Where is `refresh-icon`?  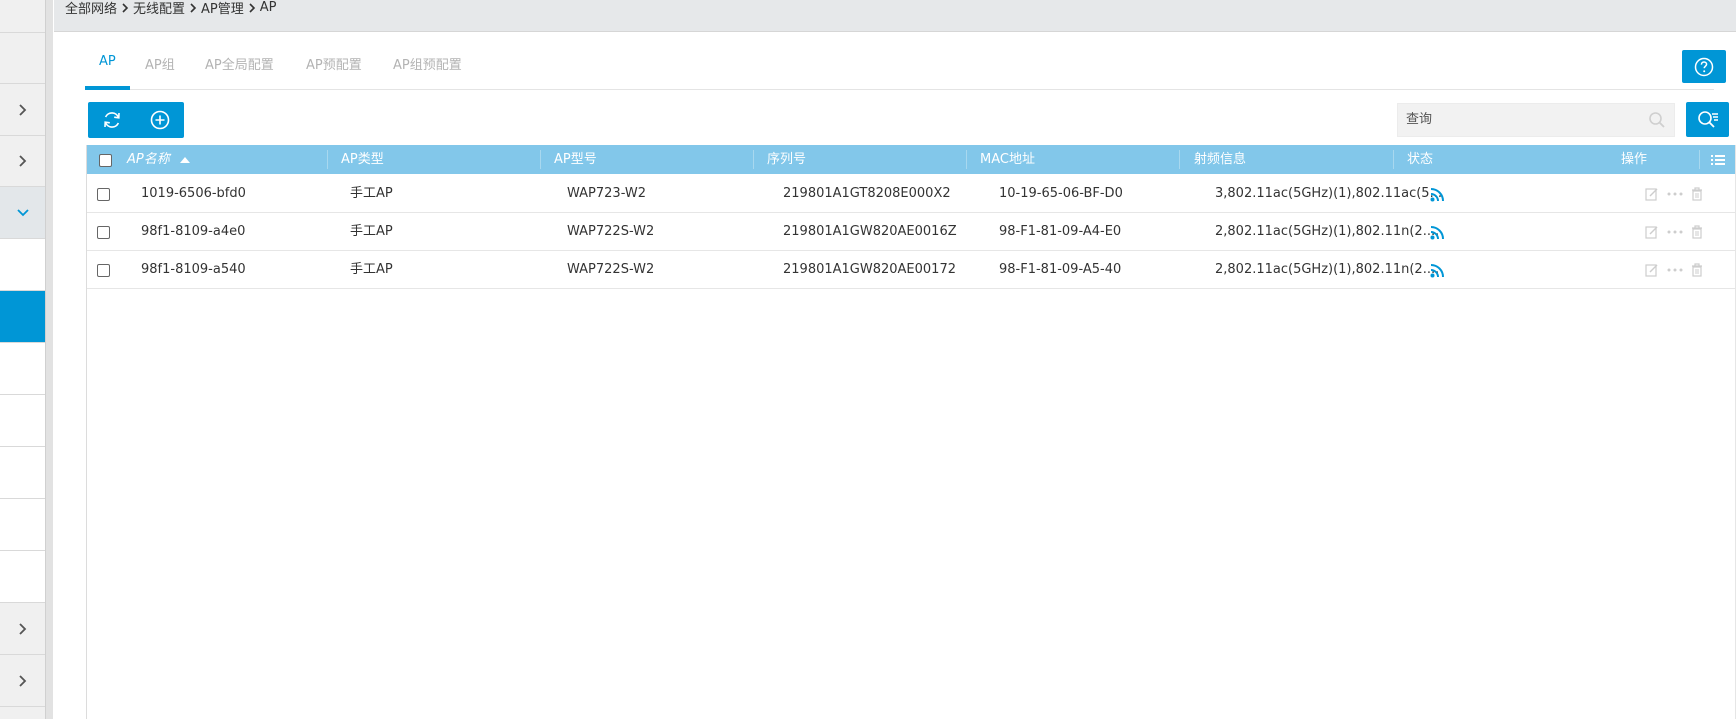 refresh-icon is located at coordinates (112, 120).